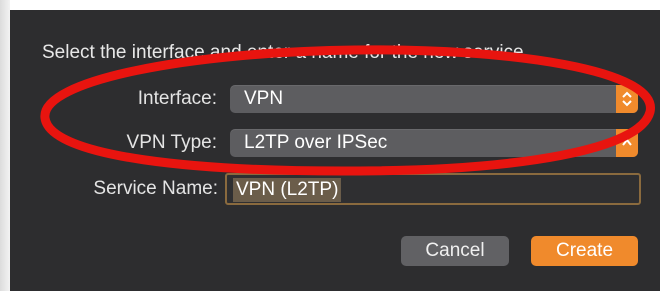  What do you see at coordinates (171, 142) in the screenshot?
I see `vpn-type-label: VPN Type:` at bounding box center [171, 142].